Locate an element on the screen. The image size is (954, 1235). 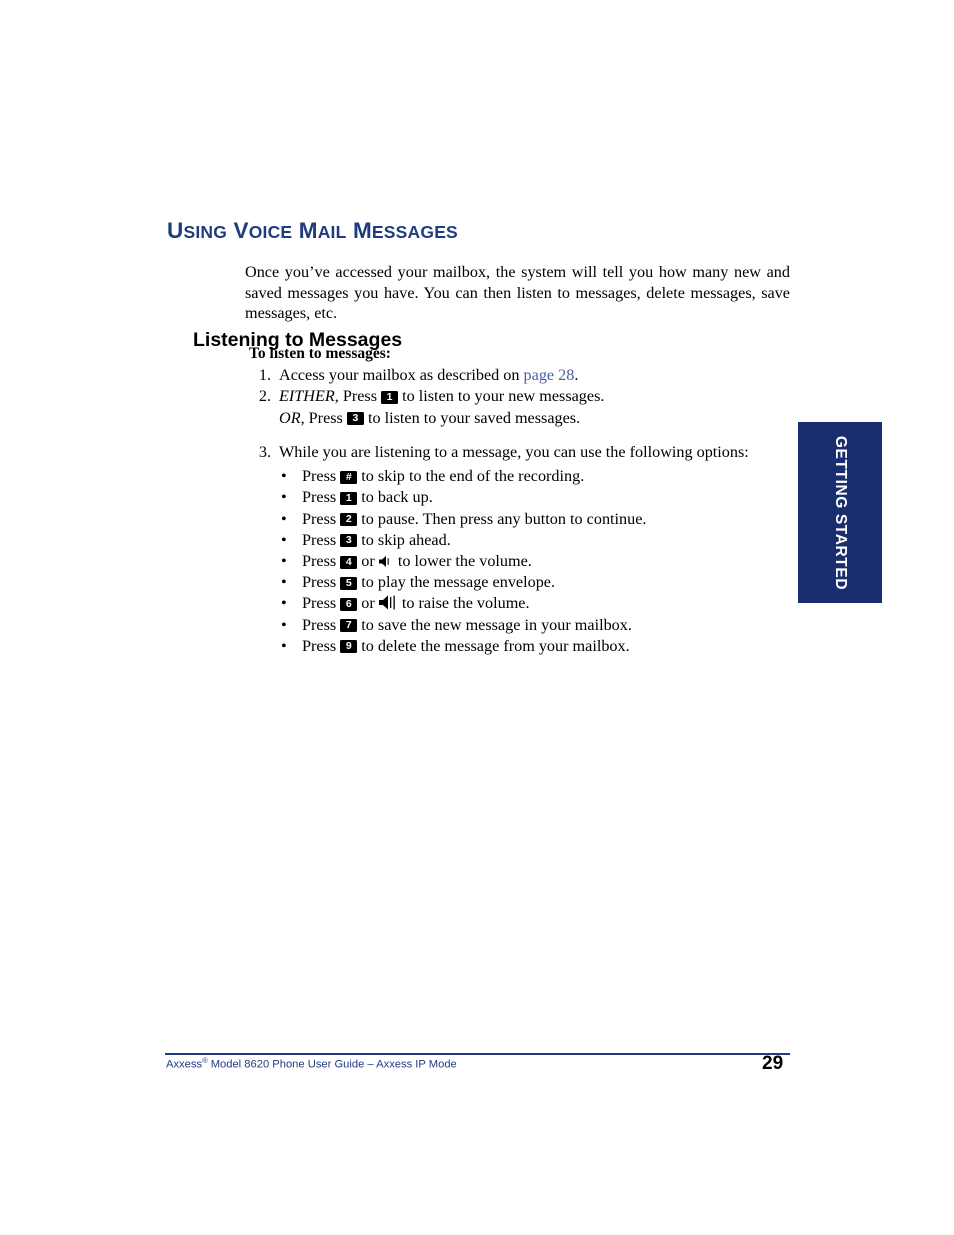
step-marker: 3. is located at coordinates (264, 451).